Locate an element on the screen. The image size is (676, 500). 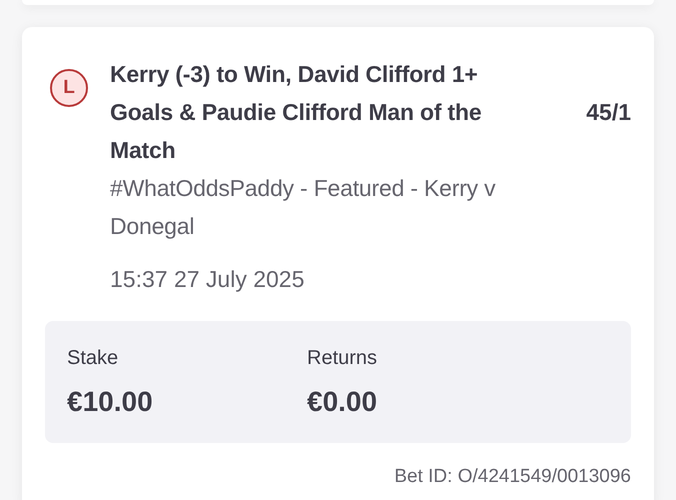
odds: 45/1 is located at coordinates (608, 112).